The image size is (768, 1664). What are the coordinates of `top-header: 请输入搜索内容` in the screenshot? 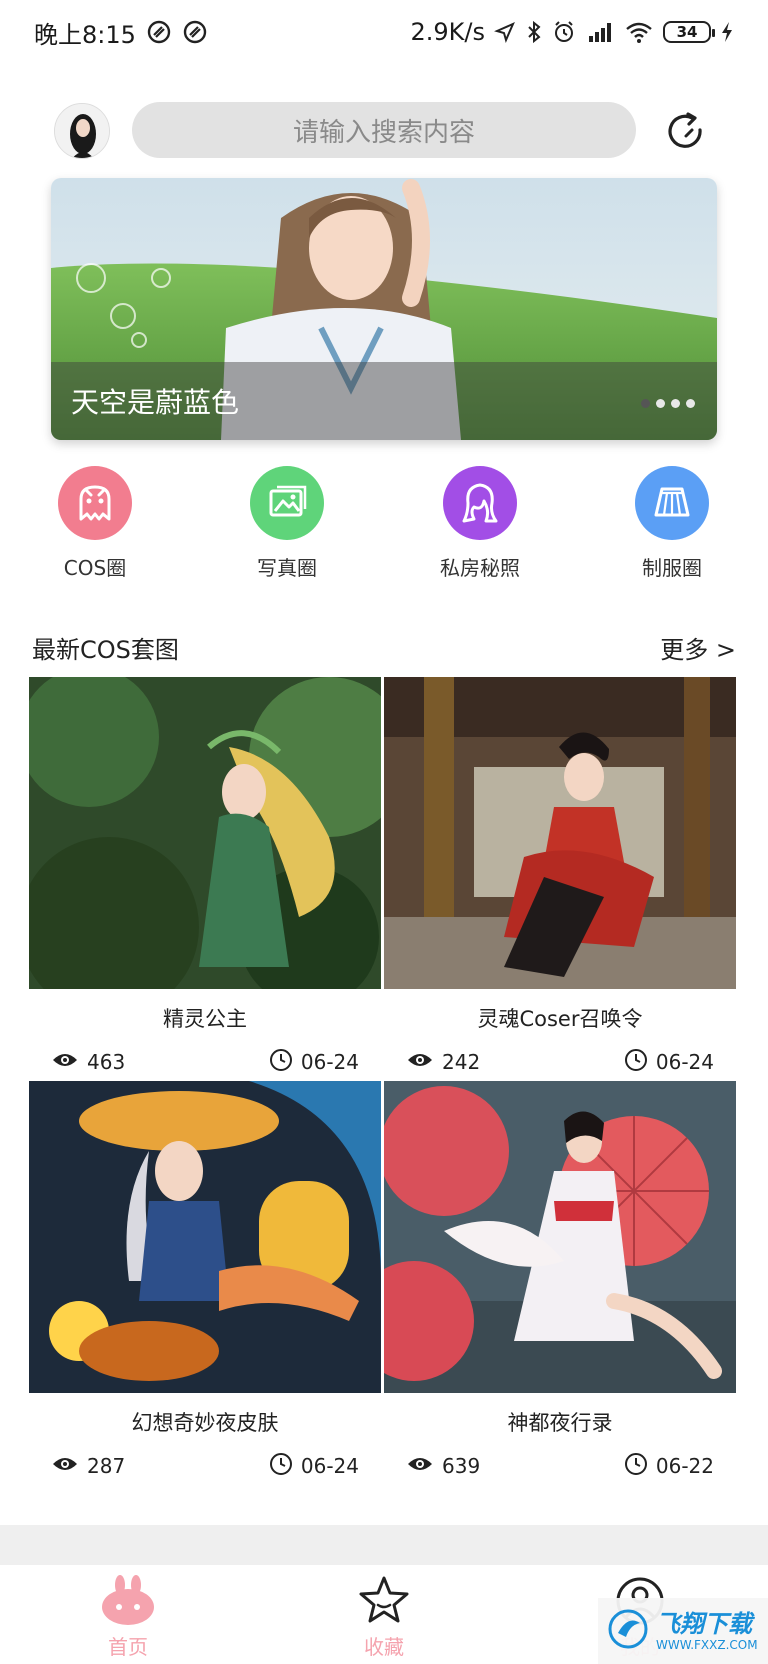 It's located at (384, 131).